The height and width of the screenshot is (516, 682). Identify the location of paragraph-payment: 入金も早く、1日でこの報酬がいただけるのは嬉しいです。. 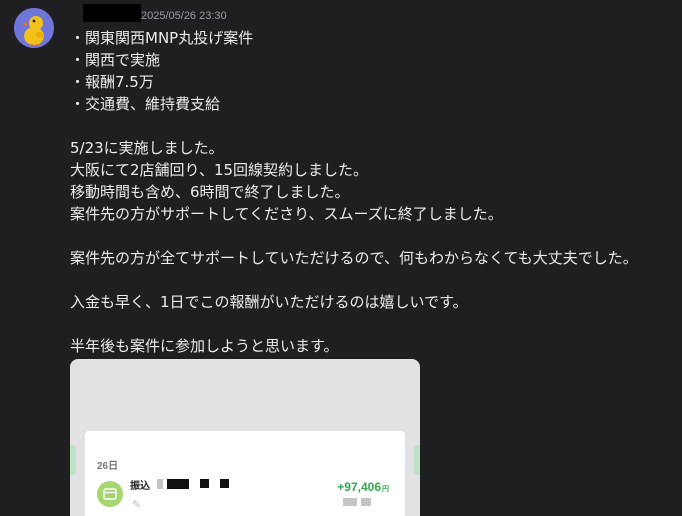
(376, 302).